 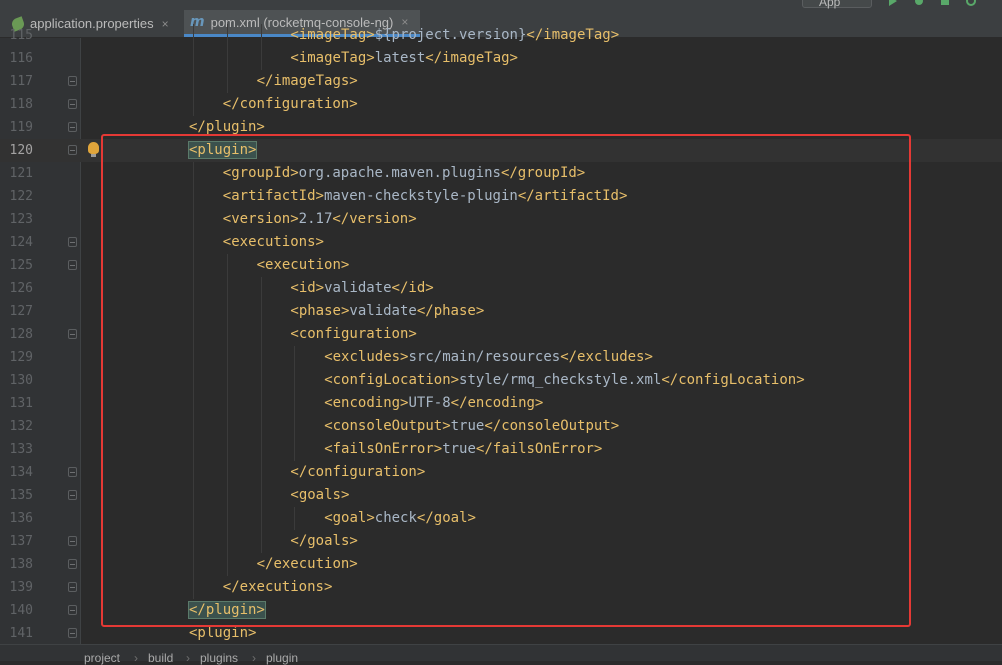 I want to click on line-number: 127, so click(x=21, y=311).